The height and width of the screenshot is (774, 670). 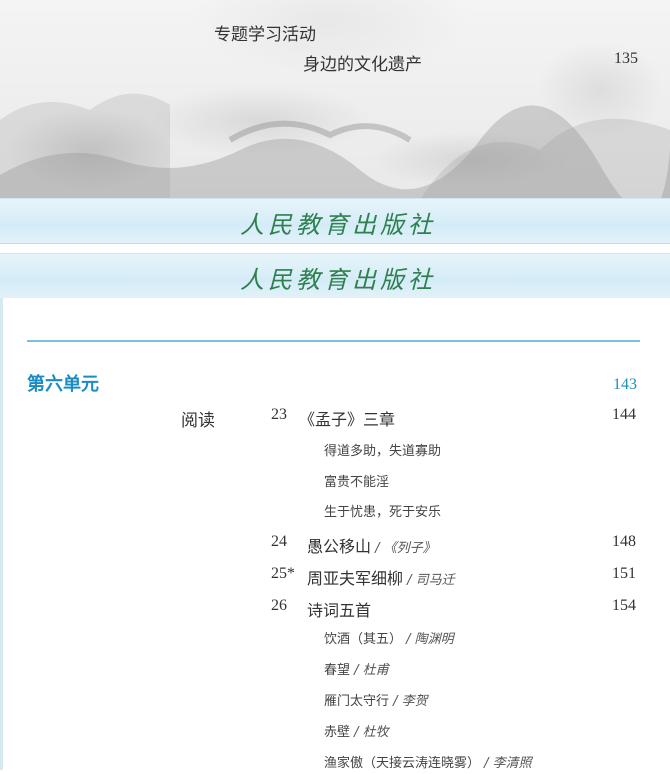 I want to click on unit-title: 第六单元, so click(x=63, y=384).